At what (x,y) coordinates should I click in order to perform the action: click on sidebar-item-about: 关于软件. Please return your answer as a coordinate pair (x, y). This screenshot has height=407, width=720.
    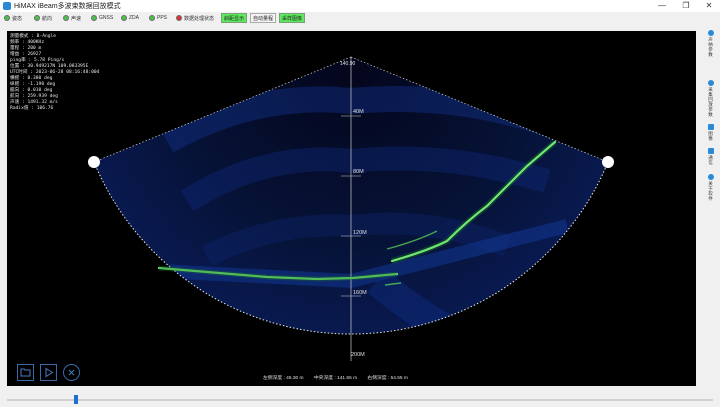
    Looking at the image, I should click on (710, 187).